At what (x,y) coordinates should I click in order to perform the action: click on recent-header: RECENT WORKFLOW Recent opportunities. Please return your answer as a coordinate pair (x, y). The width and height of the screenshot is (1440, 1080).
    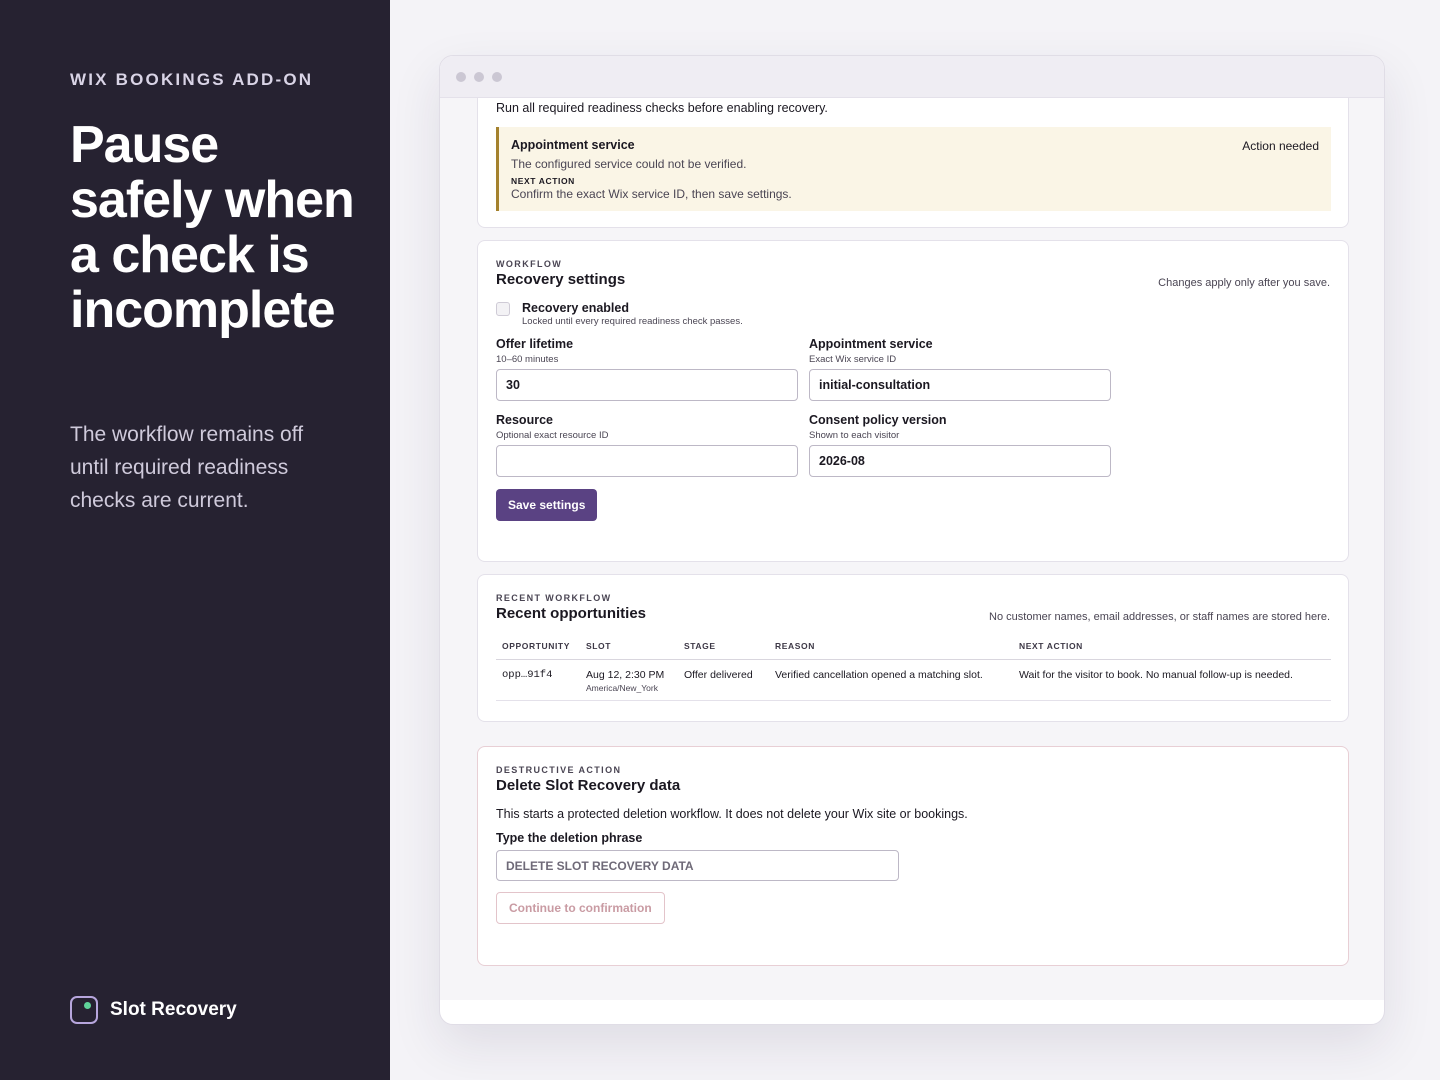
    Looking at the image, I should click on (571, 607).